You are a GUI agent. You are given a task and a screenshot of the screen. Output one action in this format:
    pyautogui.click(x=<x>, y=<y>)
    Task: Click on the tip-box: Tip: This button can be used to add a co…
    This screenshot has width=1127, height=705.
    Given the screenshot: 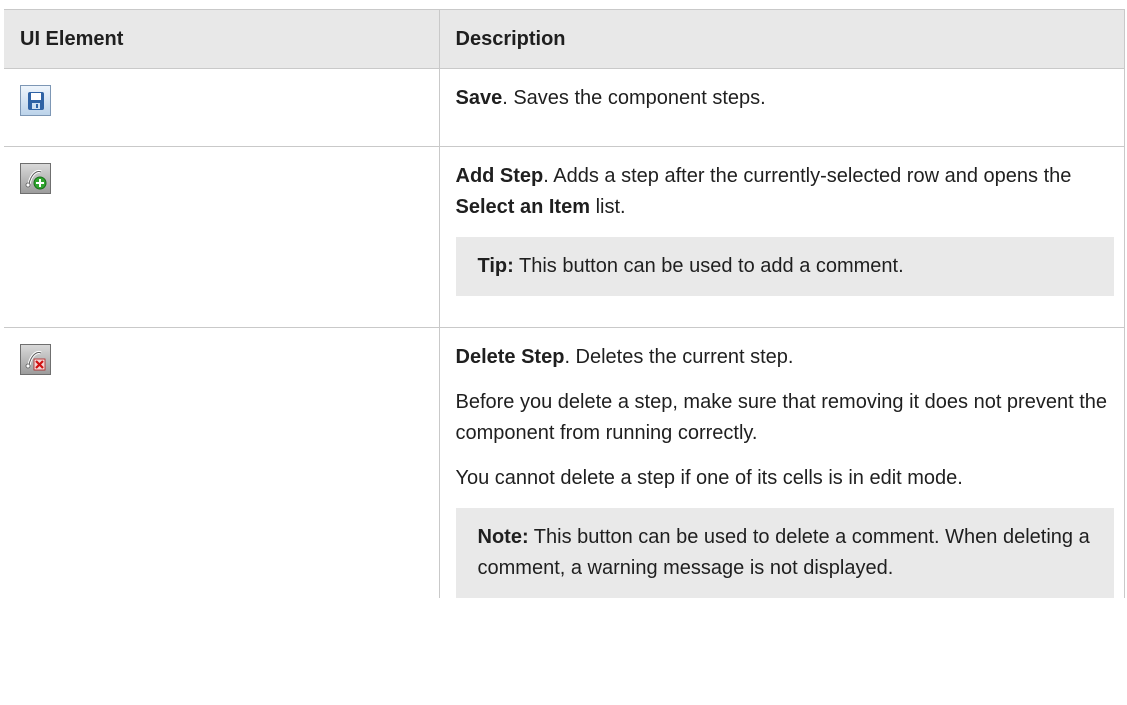 What is the action you would take?
    pyautogui.click(x=784, y=266)
    